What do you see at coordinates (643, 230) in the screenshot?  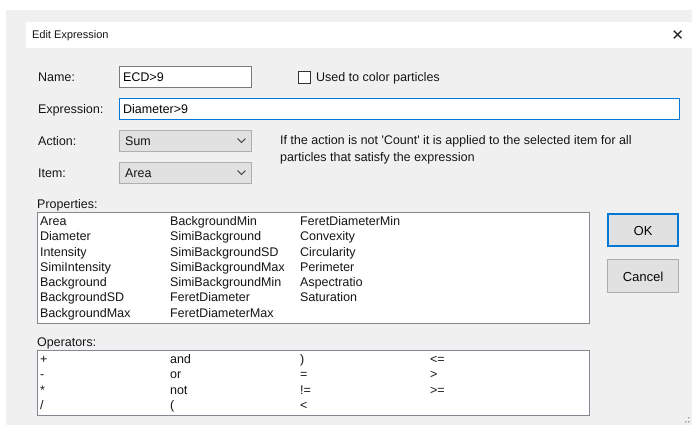 I see `ok-button: OK` at bounding box center [643, 230].